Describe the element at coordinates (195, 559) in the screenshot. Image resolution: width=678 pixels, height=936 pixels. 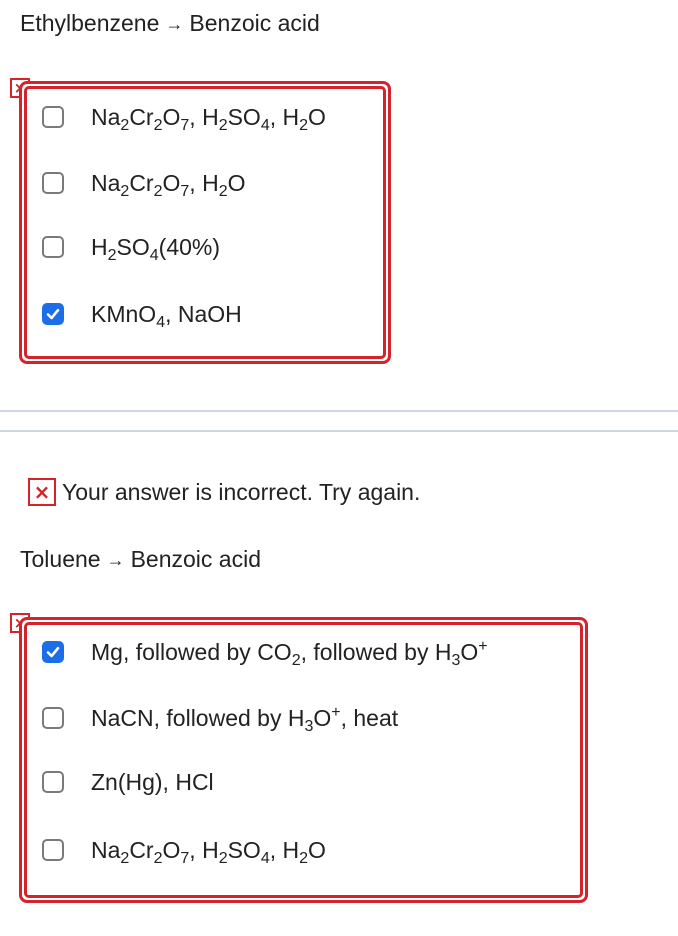
I see `question-2-to: Benzoic acid` at that location.